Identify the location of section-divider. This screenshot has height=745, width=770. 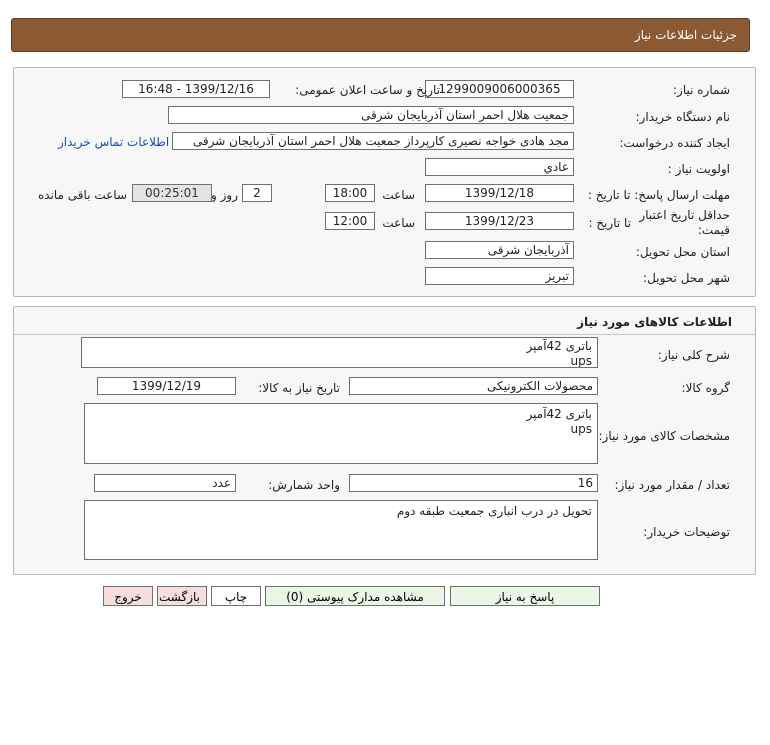
(384, 334).